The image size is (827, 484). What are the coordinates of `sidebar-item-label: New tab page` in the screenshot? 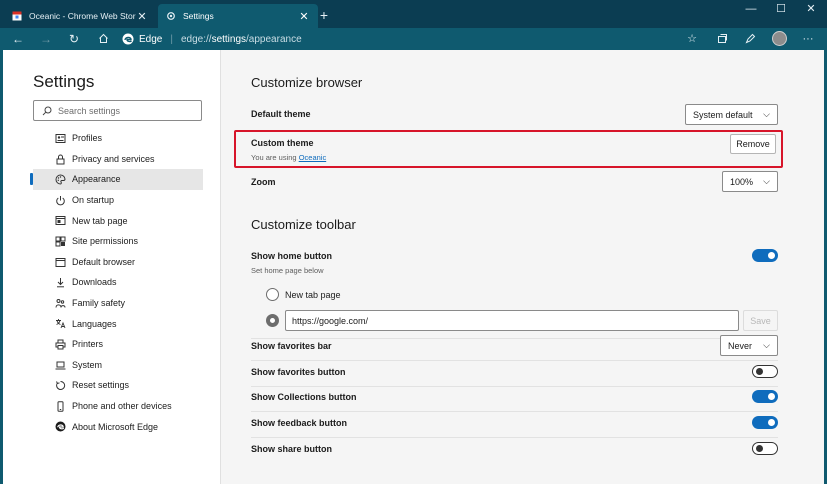 It's located at (100, 220).